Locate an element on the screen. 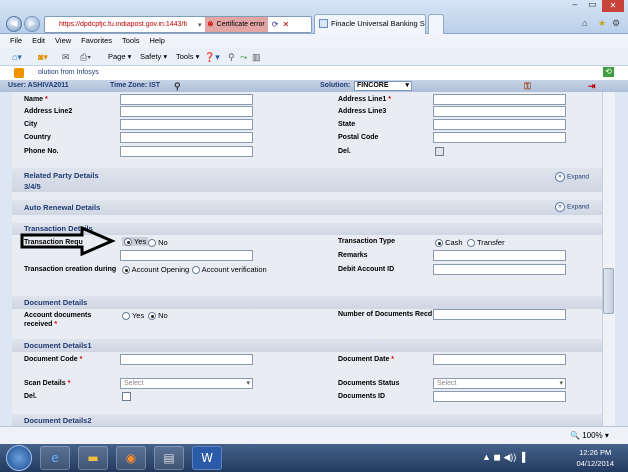 The height and width of the screenshot is (472, 628). system-clock: 12:26 PM 04/12/2014 is located at coordinates (595, 458).